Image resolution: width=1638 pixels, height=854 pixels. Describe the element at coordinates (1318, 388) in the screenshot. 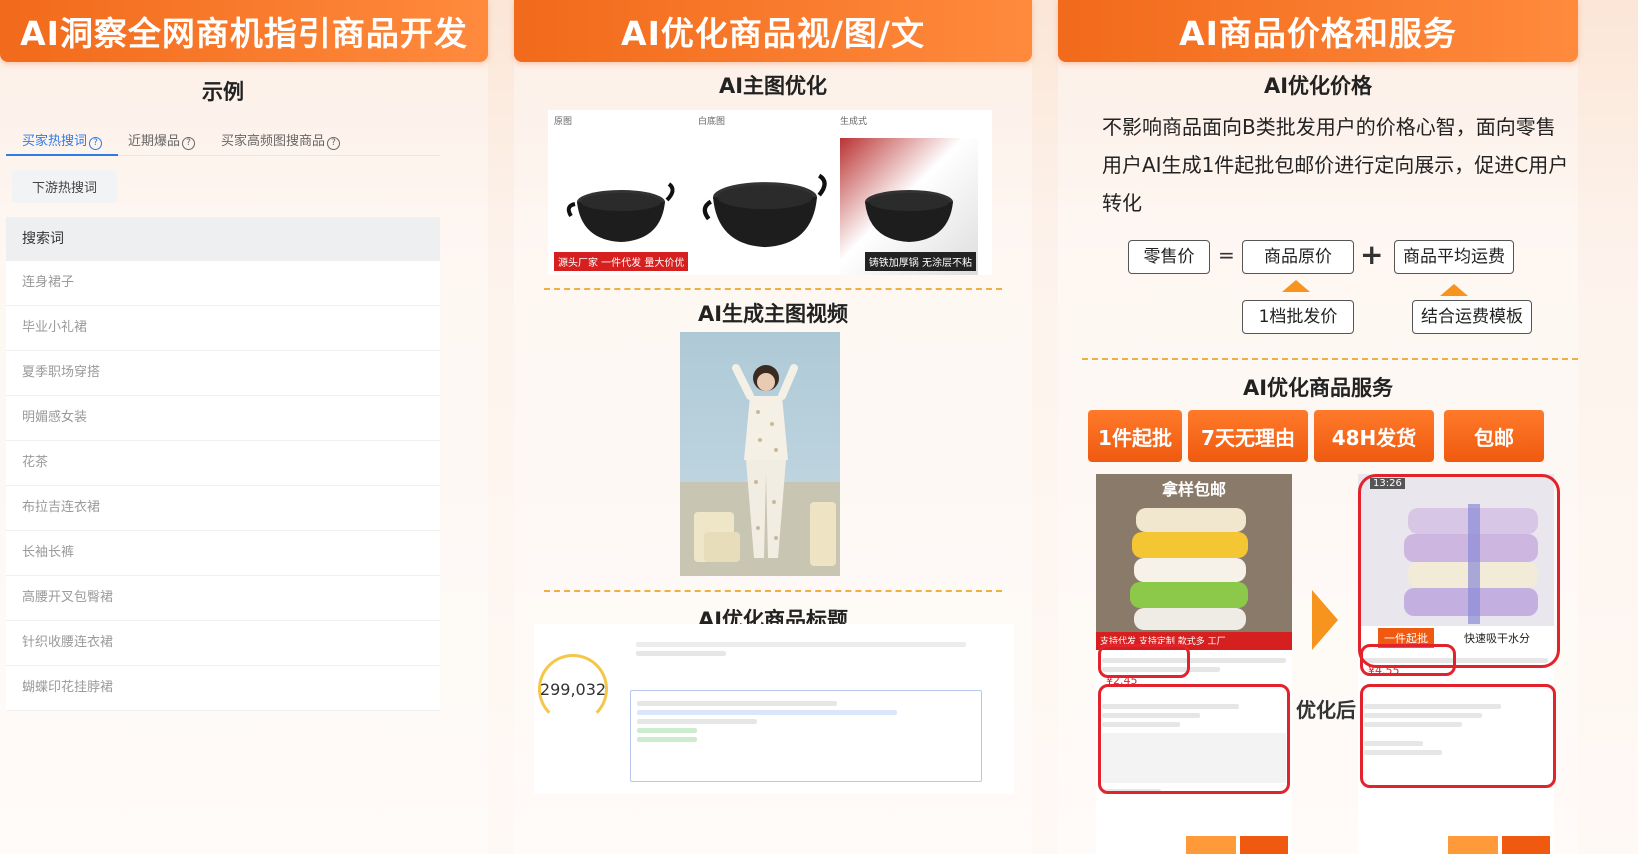

I see `service-title: AI优化商品服务` at that location.